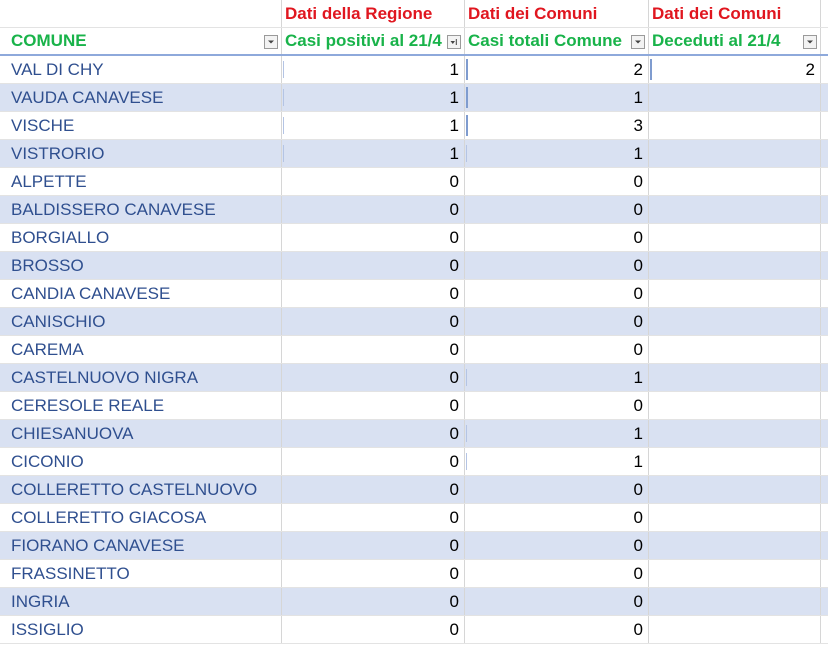 This screenshot has height=648, width=828. Describe the element at coordinates (824, 41) in the screenshot. I see `header-cell-edge` at that location.